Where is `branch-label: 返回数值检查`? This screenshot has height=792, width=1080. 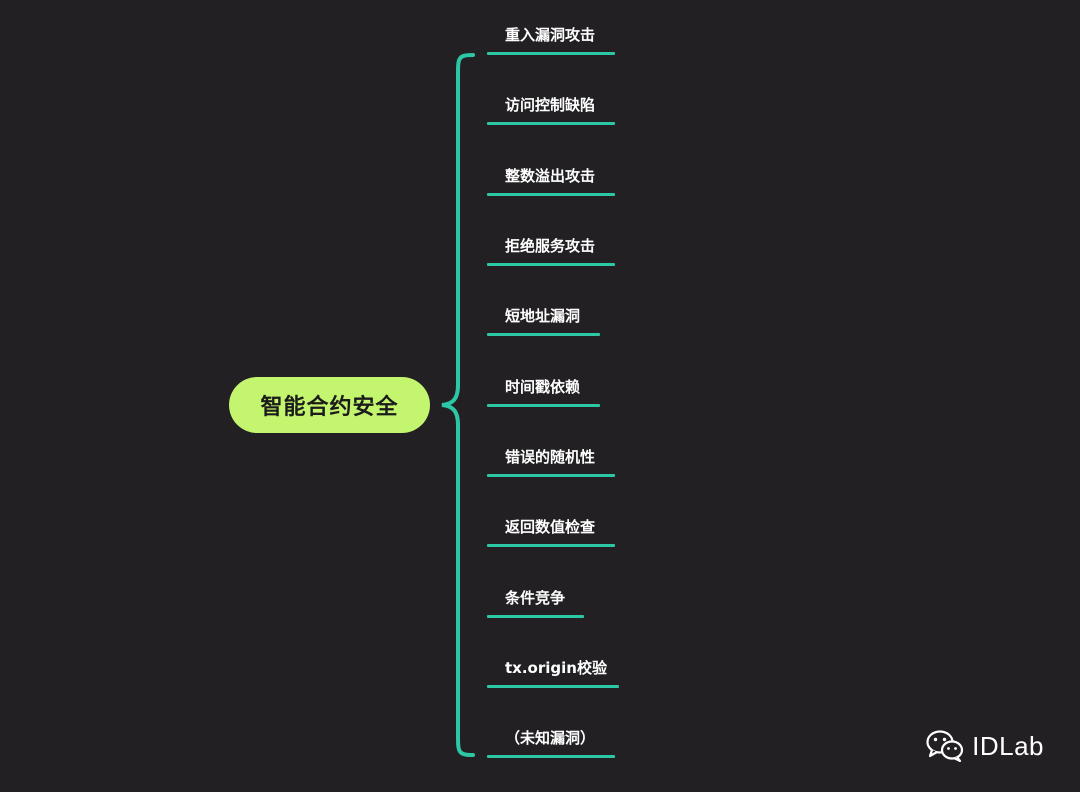
branch-label: 返回数值检查 is located at coordinates (550, 527).